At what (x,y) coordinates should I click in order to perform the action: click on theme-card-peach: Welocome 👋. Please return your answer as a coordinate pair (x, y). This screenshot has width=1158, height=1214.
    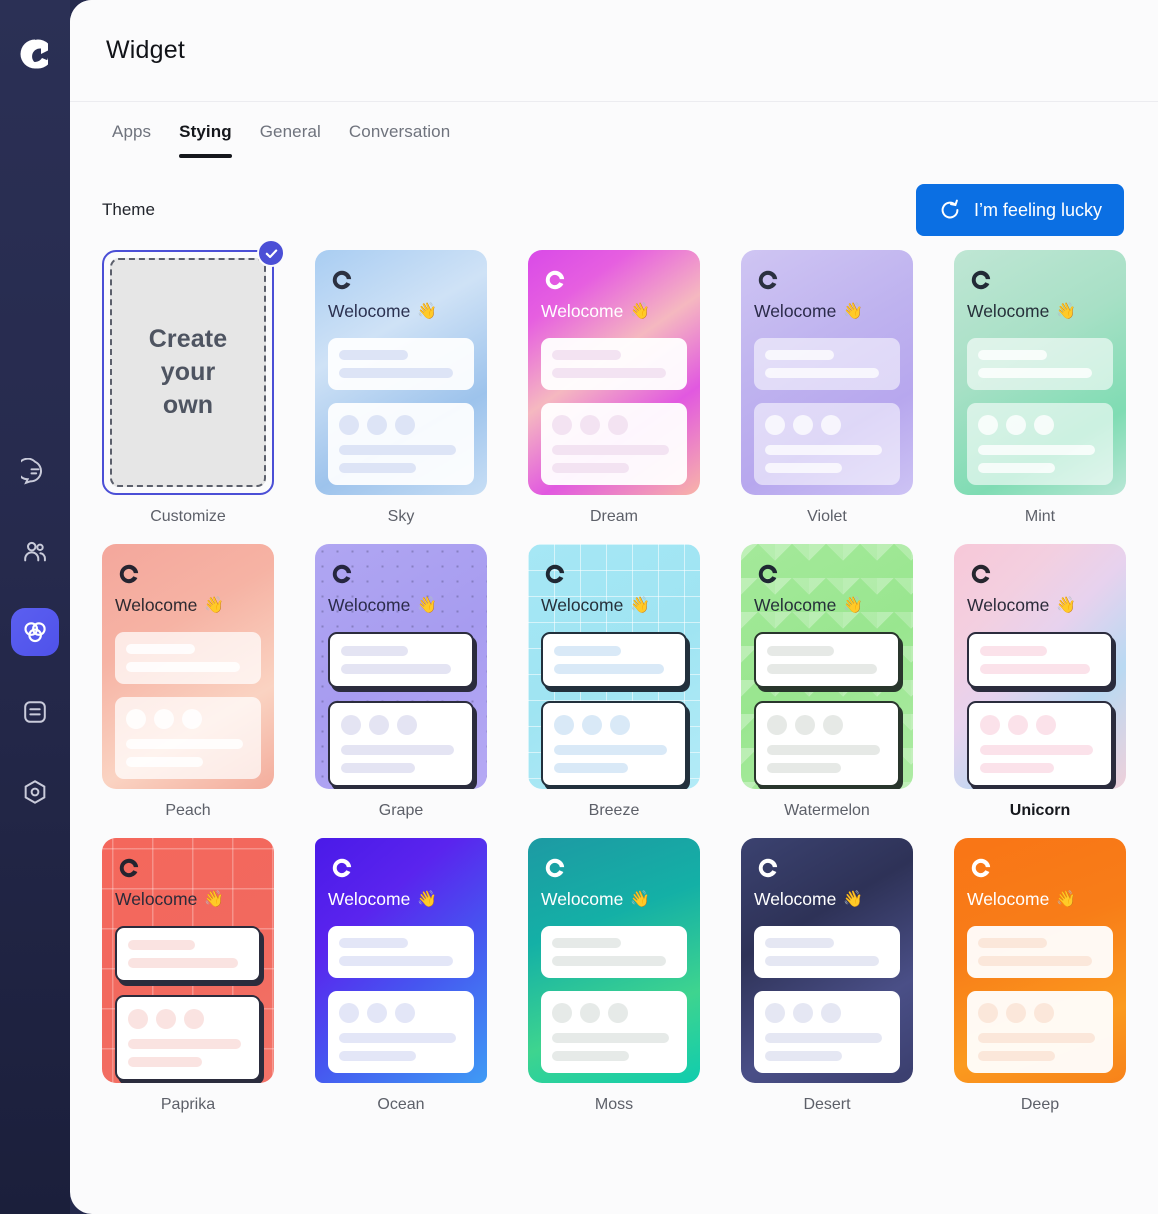
    Looking at the image, I should click on (188, 666).